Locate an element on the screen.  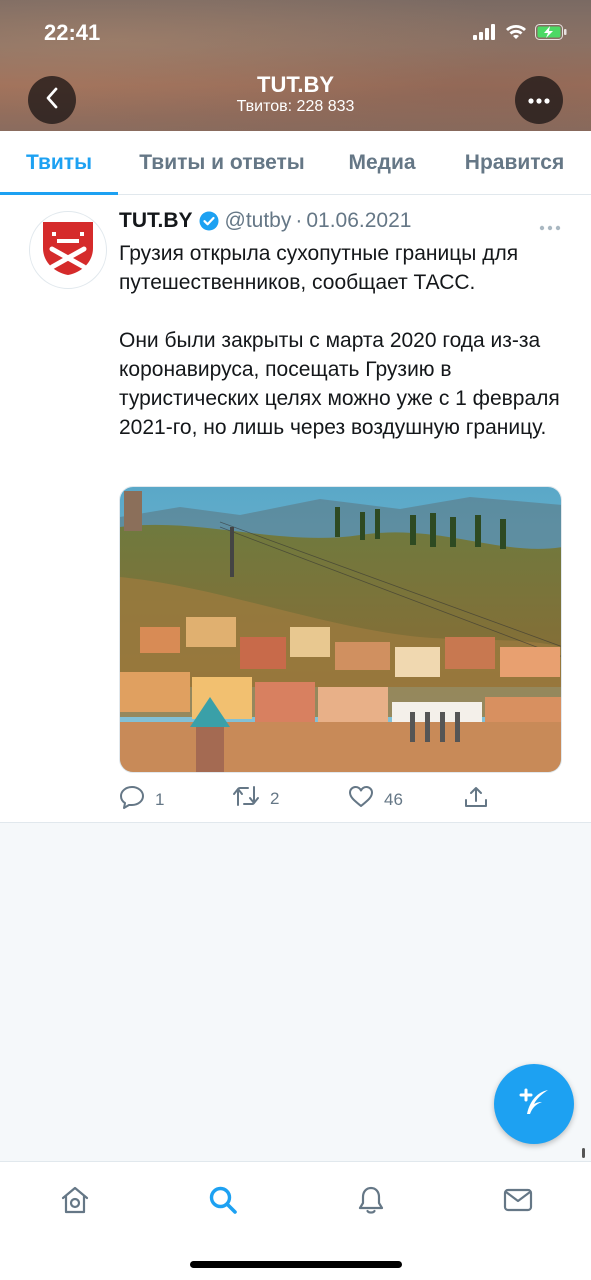
share-button is located at coordinates (476, 799).